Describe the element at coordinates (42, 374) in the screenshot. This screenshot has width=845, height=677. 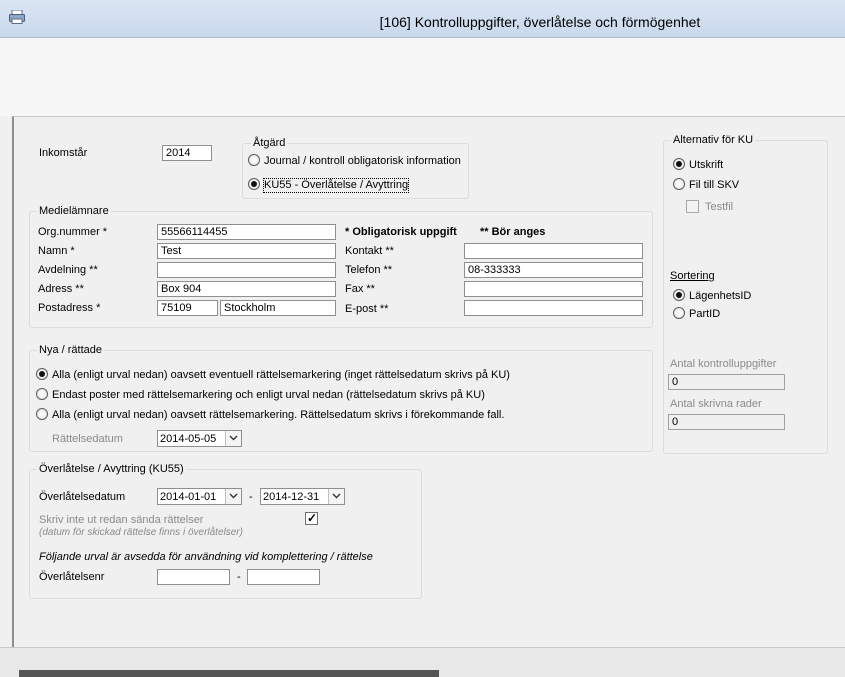
I see `nya-alla-radio` at that location.